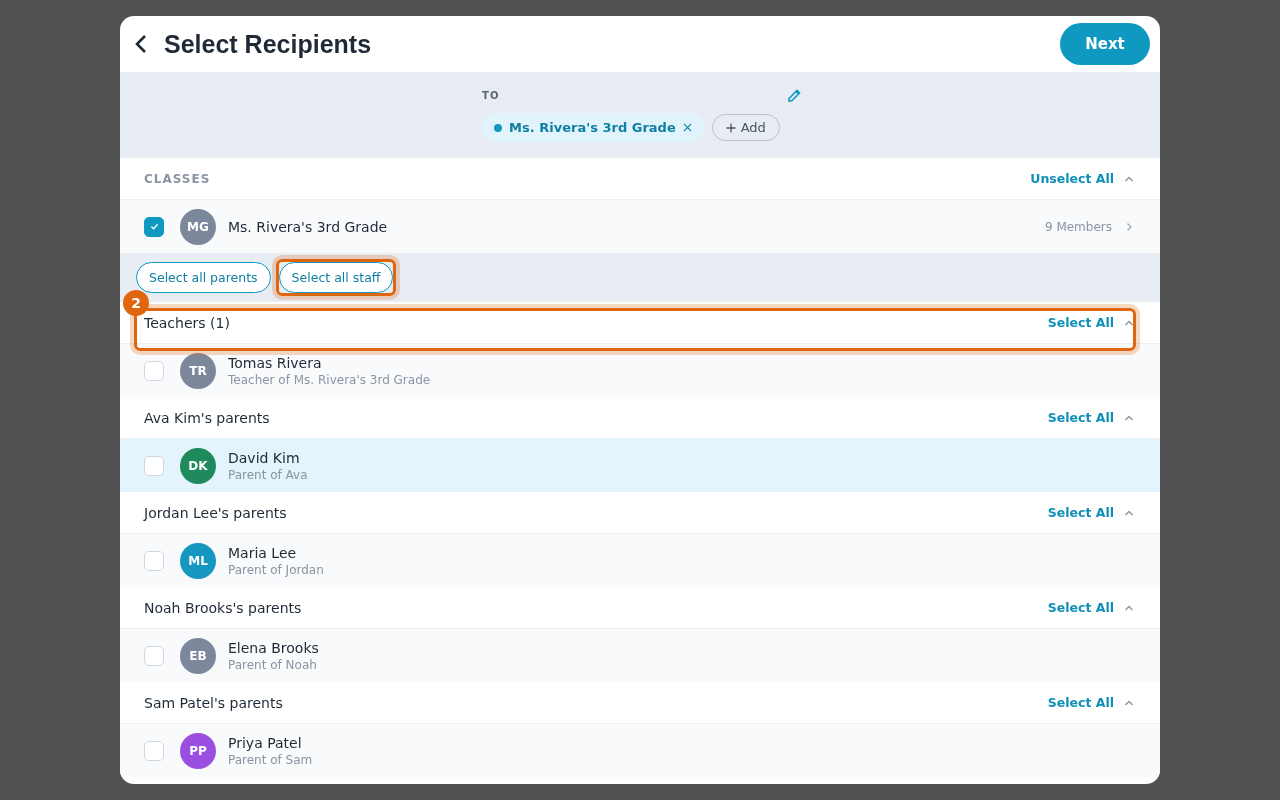 Image resolution: width=1280 pixels, height=800 pixels. What do you see at coordinates (491, 95) in the screenshot?
I see `to-label: TO` at bounding box center [491, 95].